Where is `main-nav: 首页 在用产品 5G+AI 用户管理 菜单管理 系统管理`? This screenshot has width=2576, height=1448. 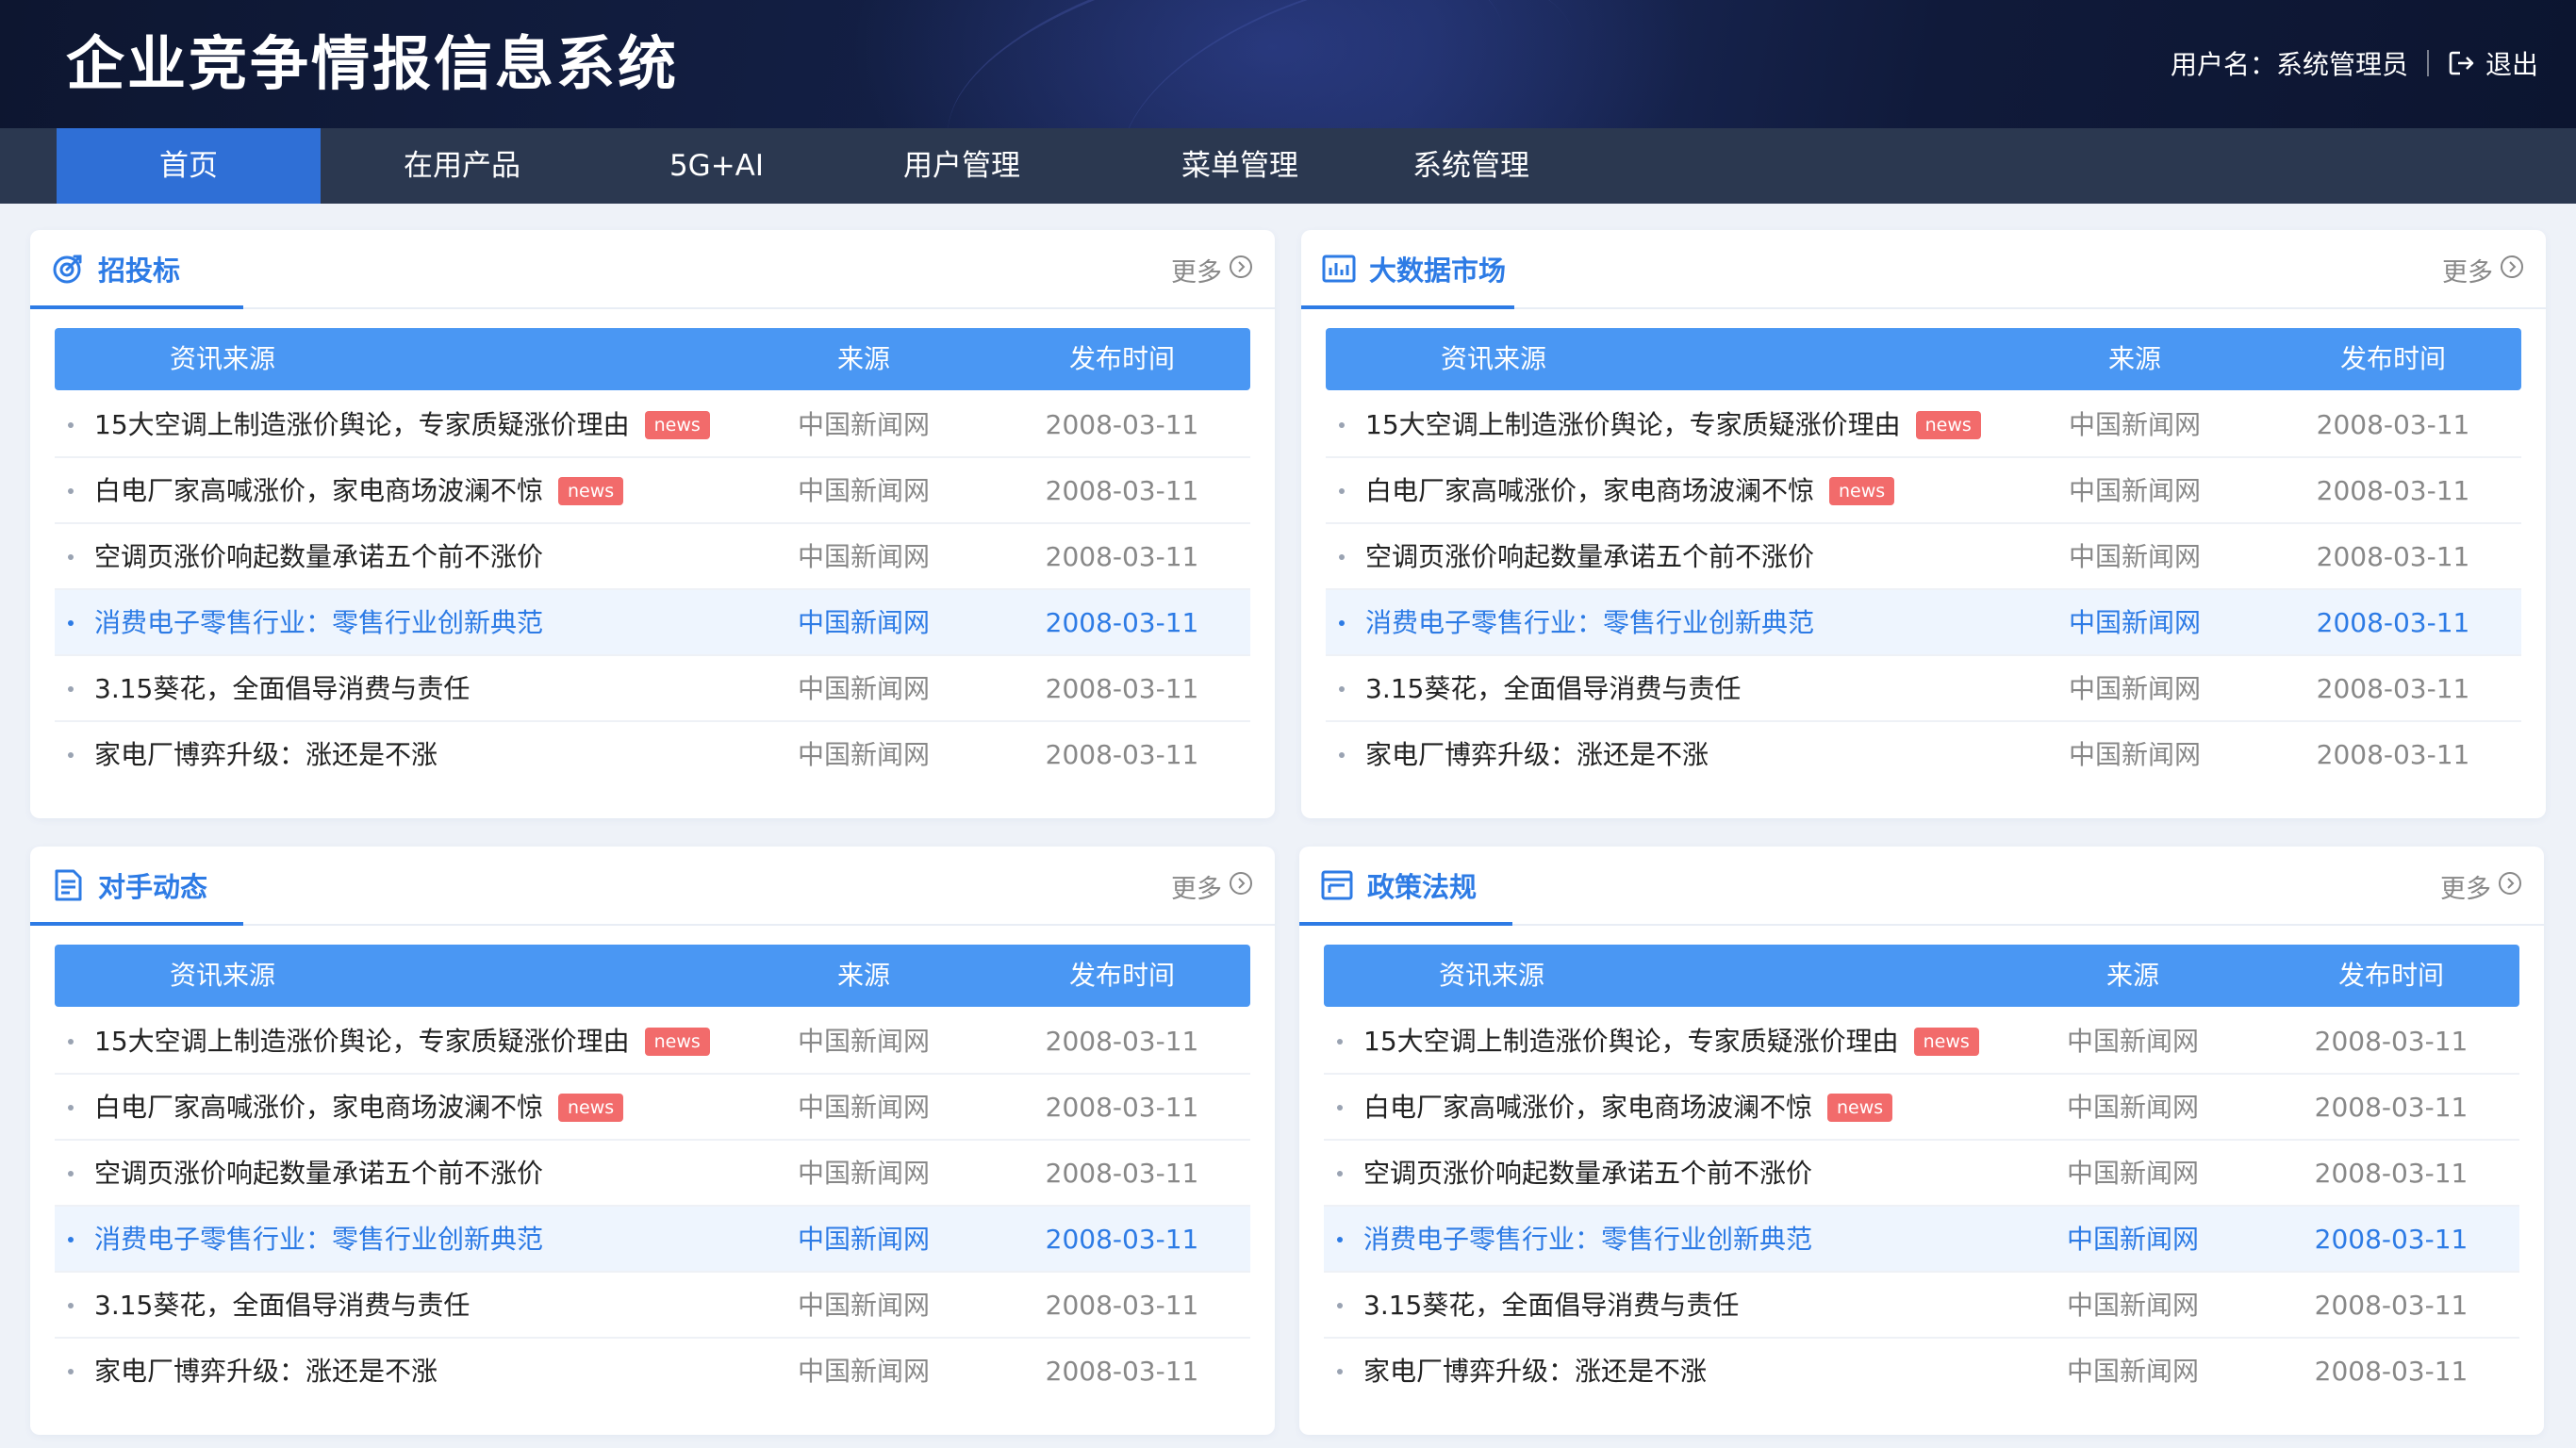 main-nav: 首页 在用产品 5G+AI 用户管理 菜单管理 系统管理 is located at coordinates (1288, 166).